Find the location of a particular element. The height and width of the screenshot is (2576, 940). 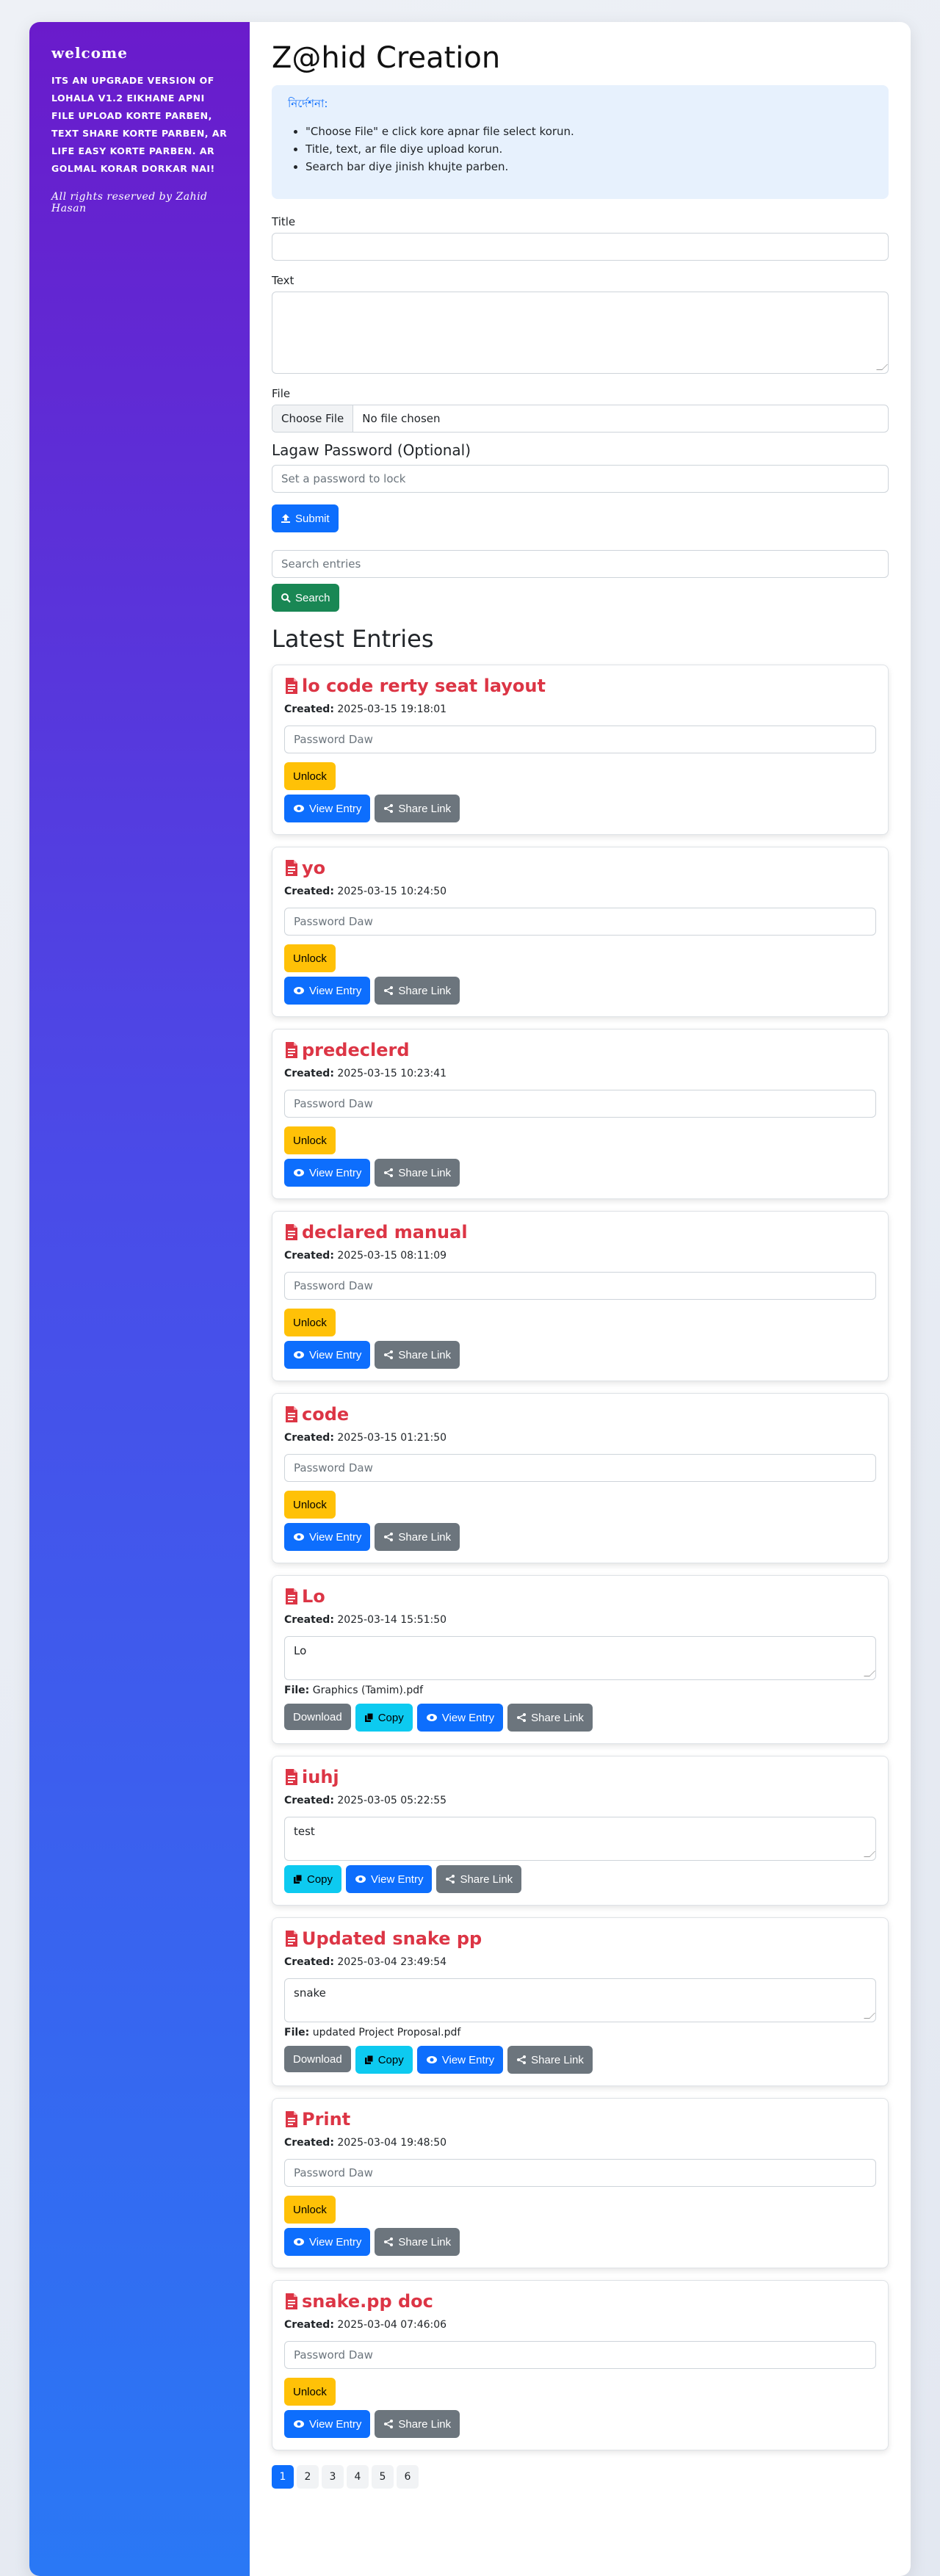

share-icon is located at coordinates (389, 2241).